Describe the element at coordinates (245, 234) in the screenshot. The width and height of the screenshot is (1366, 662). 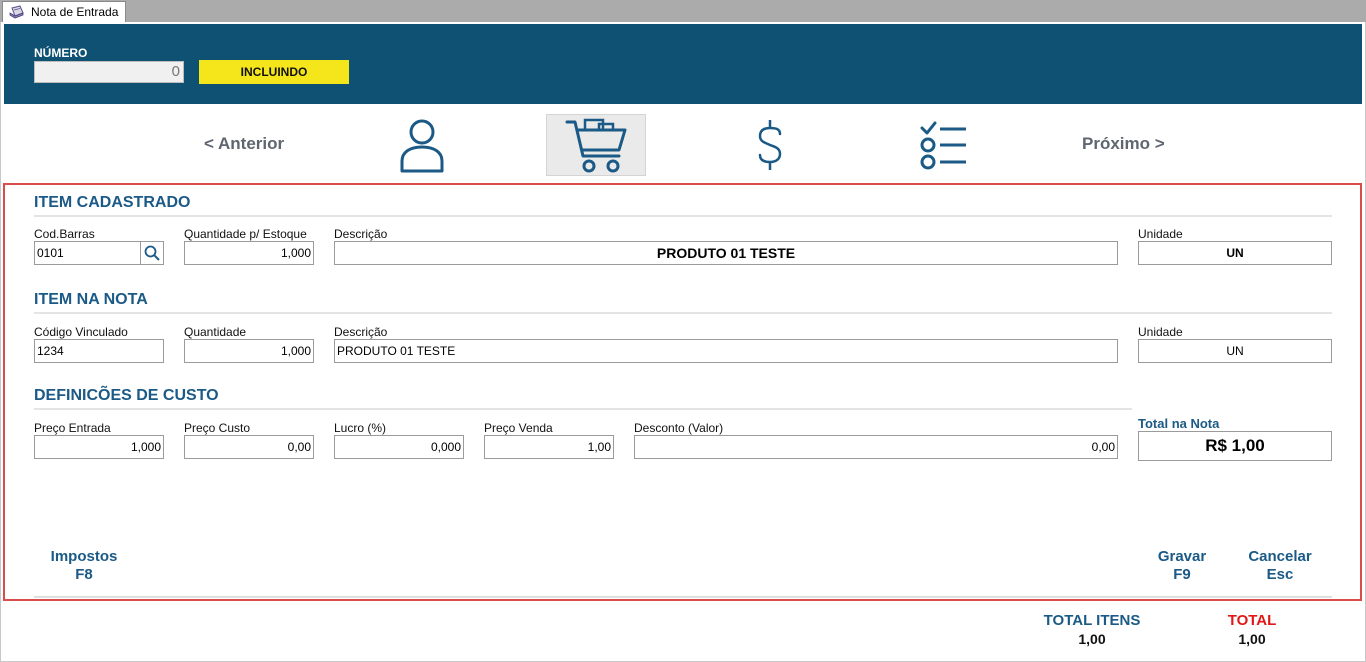
I see `quantidade-estoque-label: Quantidade p/ Estoque` at that location.